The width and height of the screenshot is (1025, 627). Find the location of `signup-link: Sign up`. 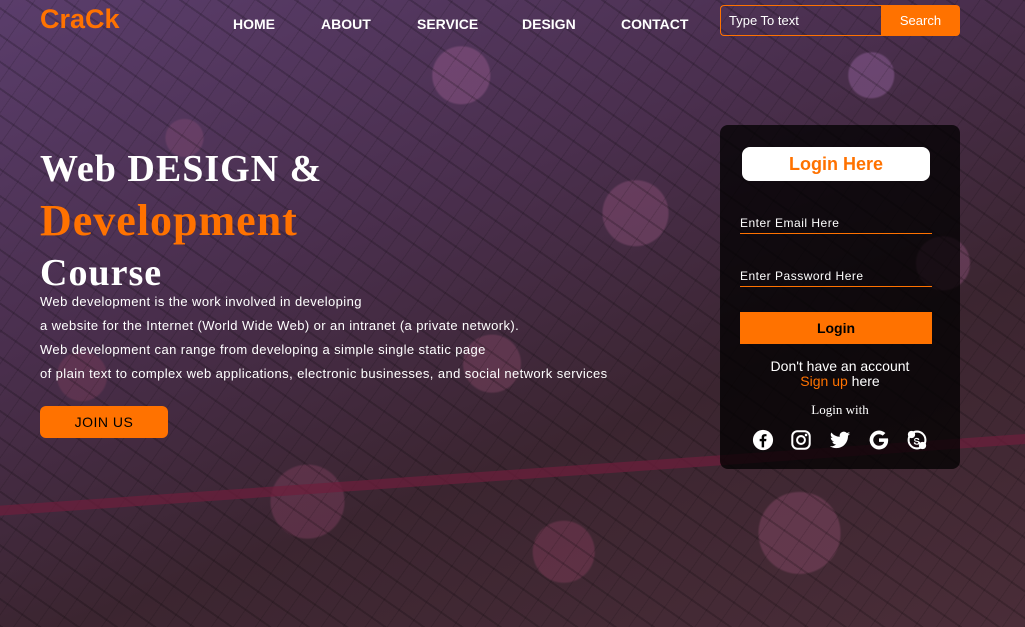

signup-link: Sign up is located at coordinates (823, 381).